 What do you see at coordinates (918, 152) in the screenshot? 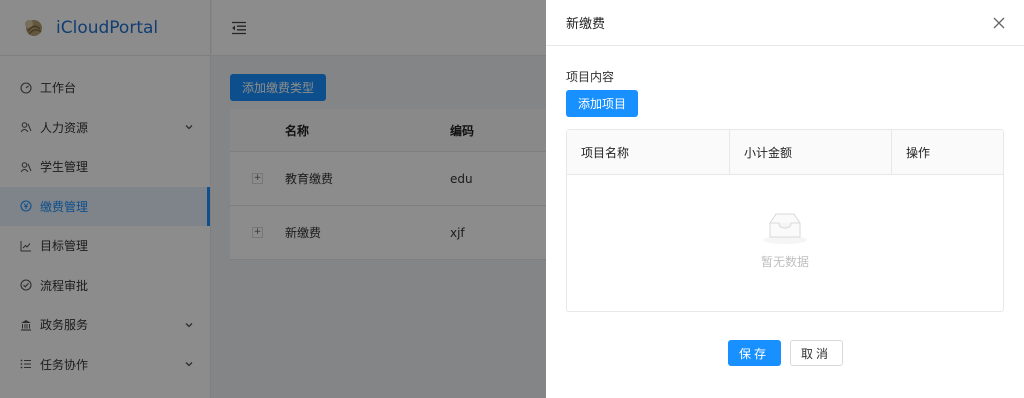
I see `column-header-actions: 操作` at bounding box center [918, 152].